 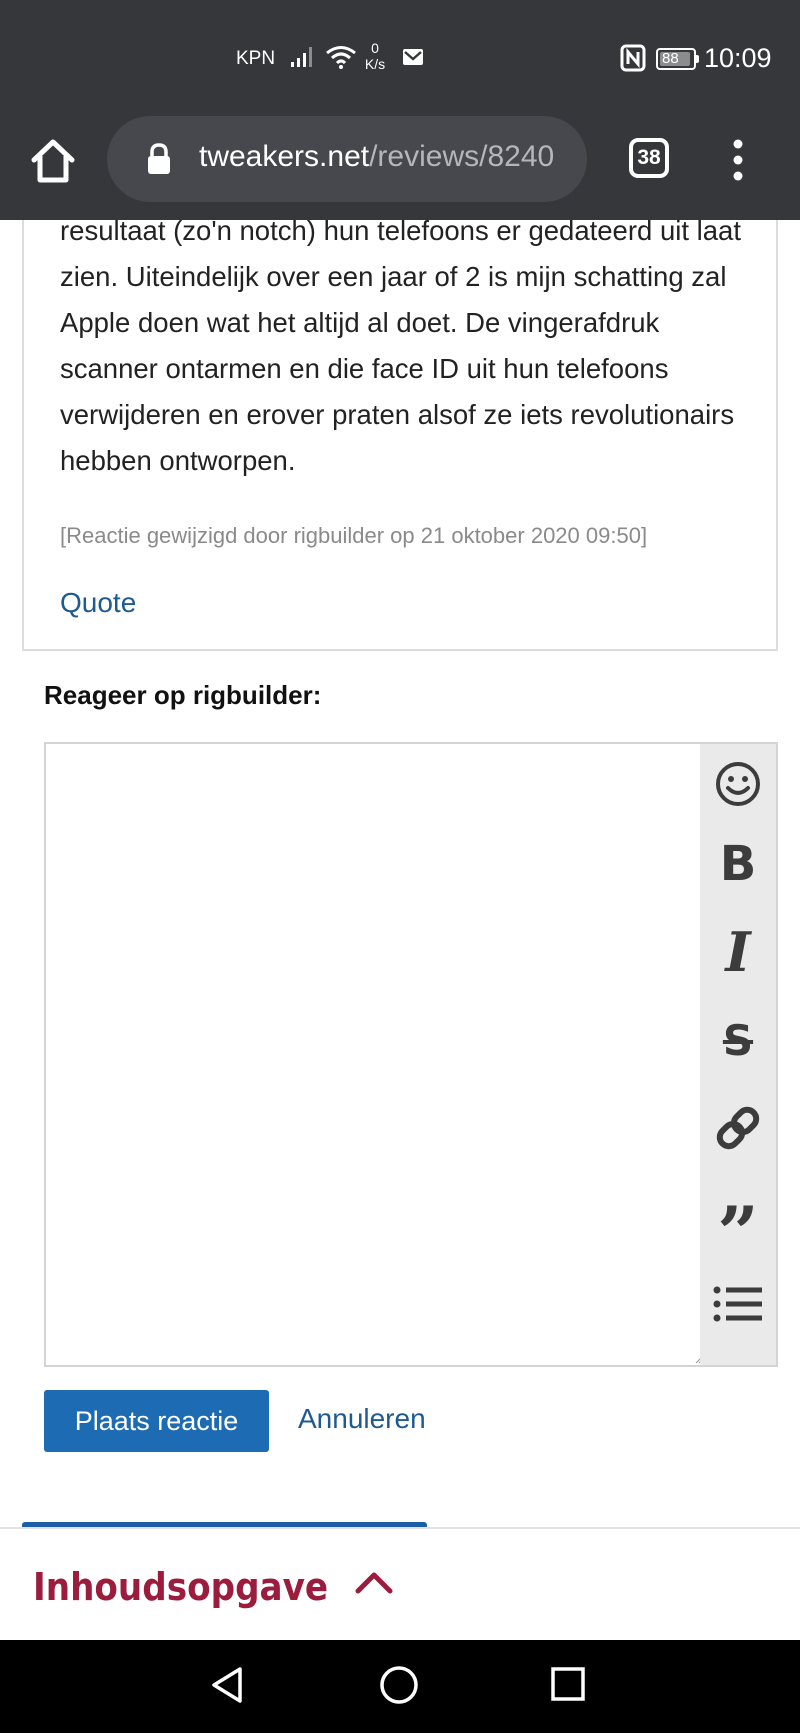 I want to click on quote-button: ”, so click(x=738, y=1222).